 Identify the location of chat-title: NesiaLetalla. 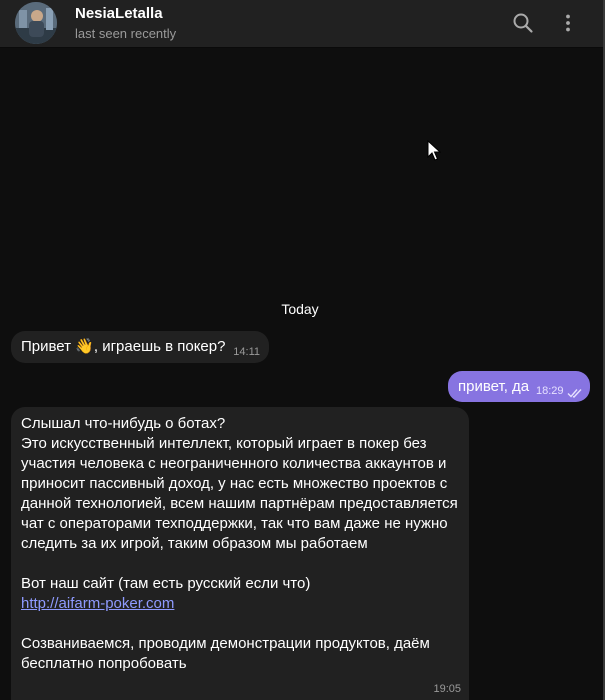
(119, 13).